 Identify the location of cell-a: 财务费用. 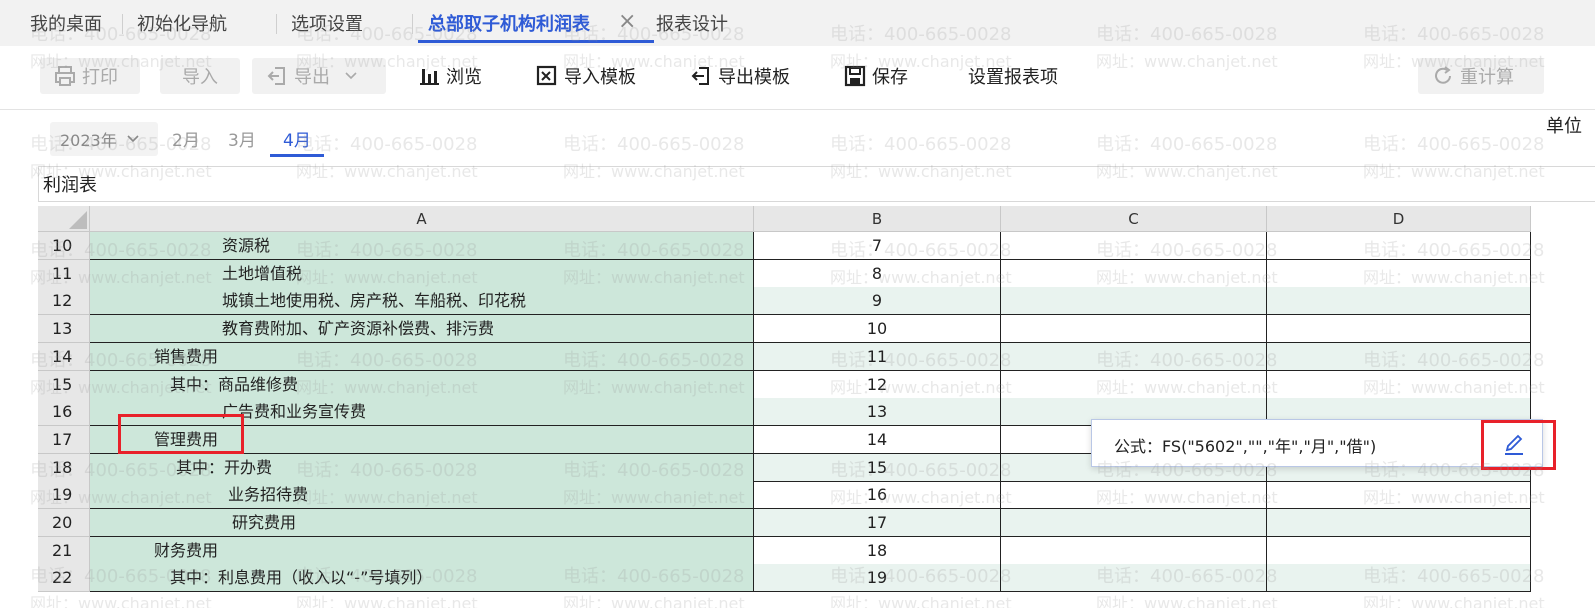
(422, 550).